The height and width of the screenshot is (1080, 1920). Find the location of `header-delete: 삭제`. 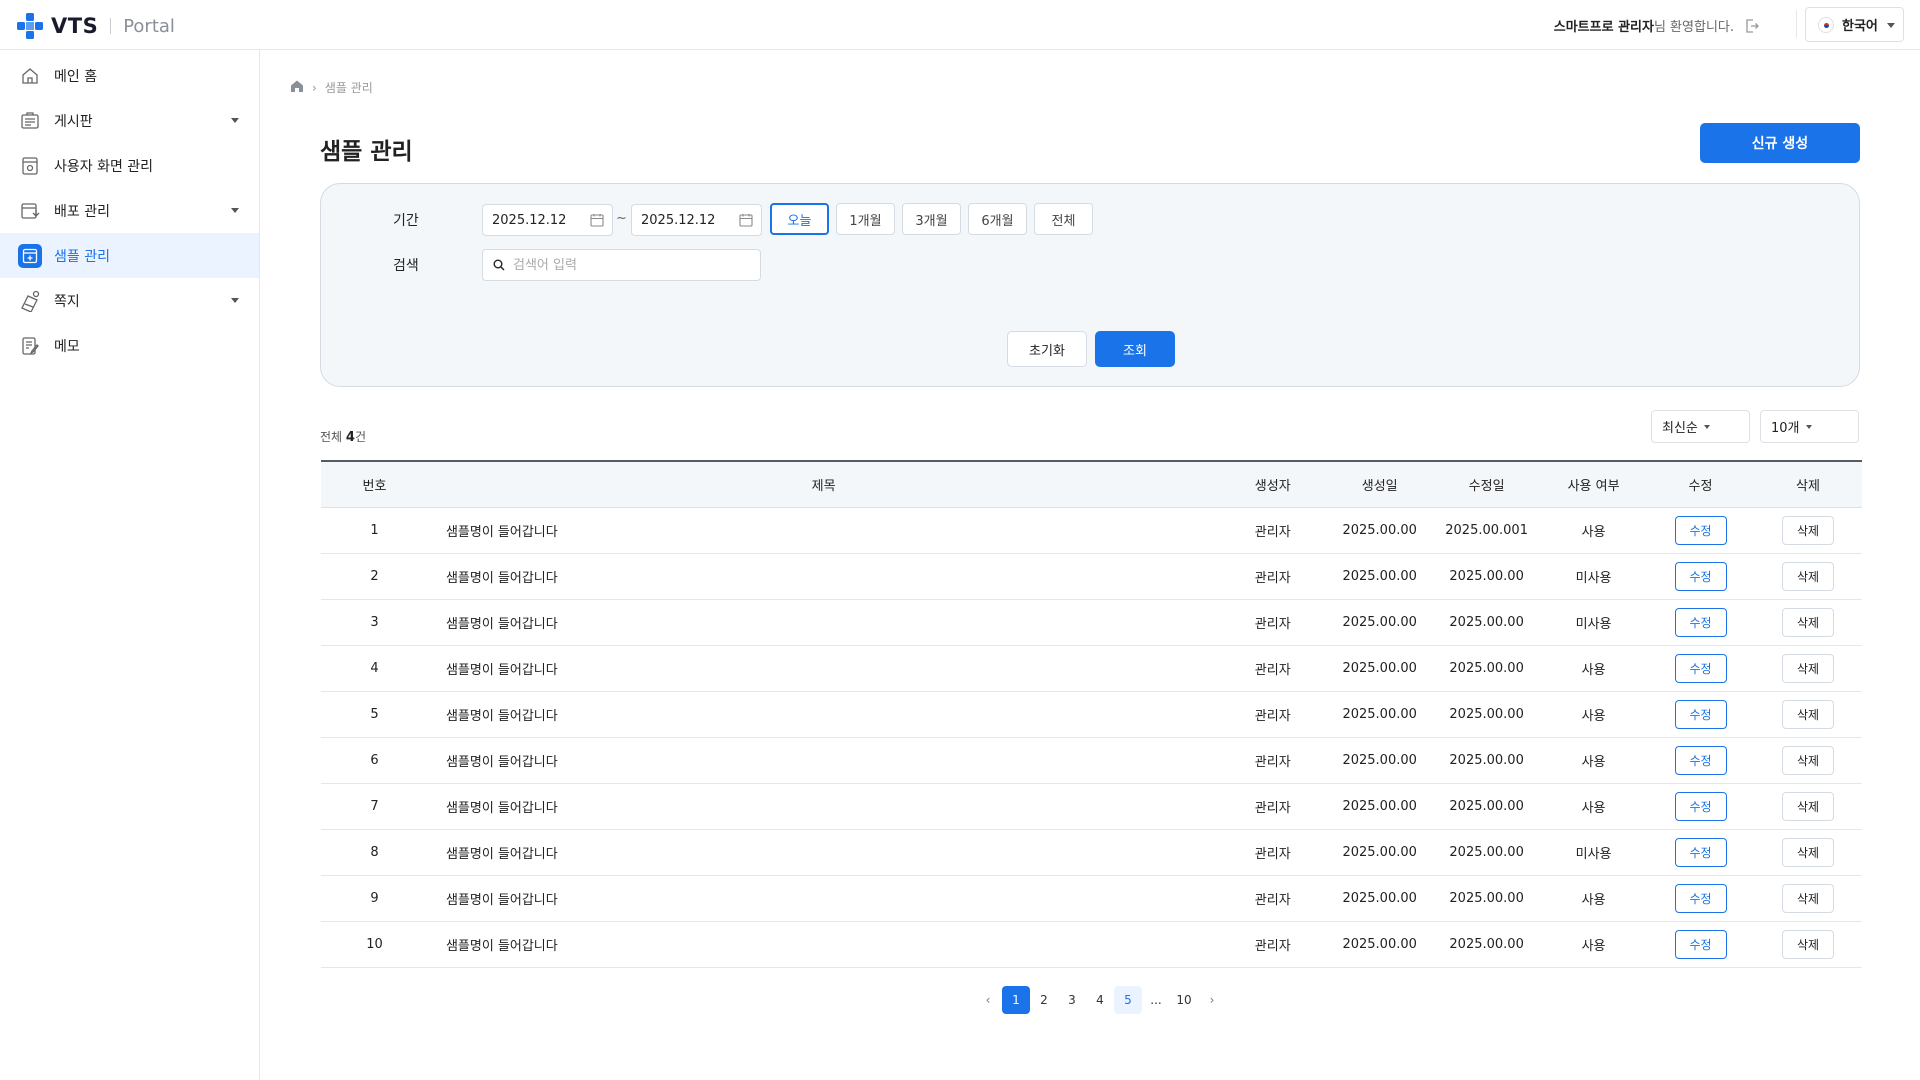

header-delete: 삭제 is located at coordinates (1808, 486).